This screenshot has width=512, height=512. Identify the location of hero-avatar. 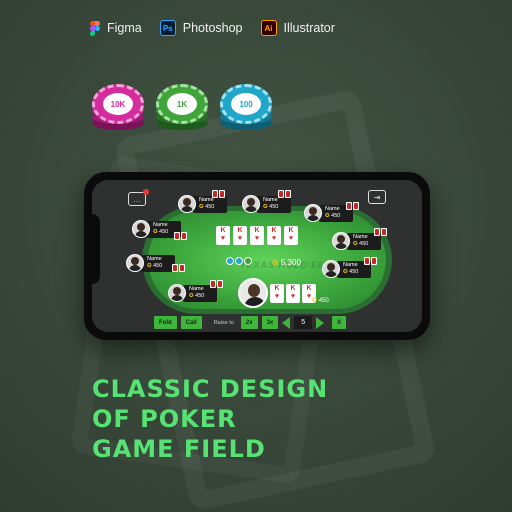
(253, 293).